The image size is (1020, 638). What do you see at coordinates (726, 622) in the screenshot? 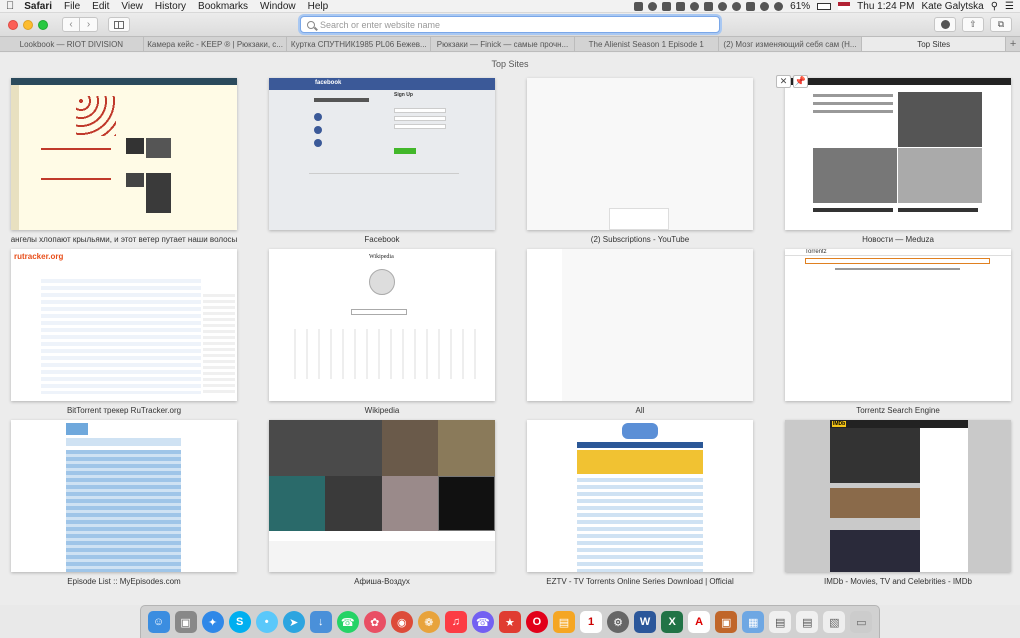
I see `image-file-icon: ▣` at bounding box center [726, 622].